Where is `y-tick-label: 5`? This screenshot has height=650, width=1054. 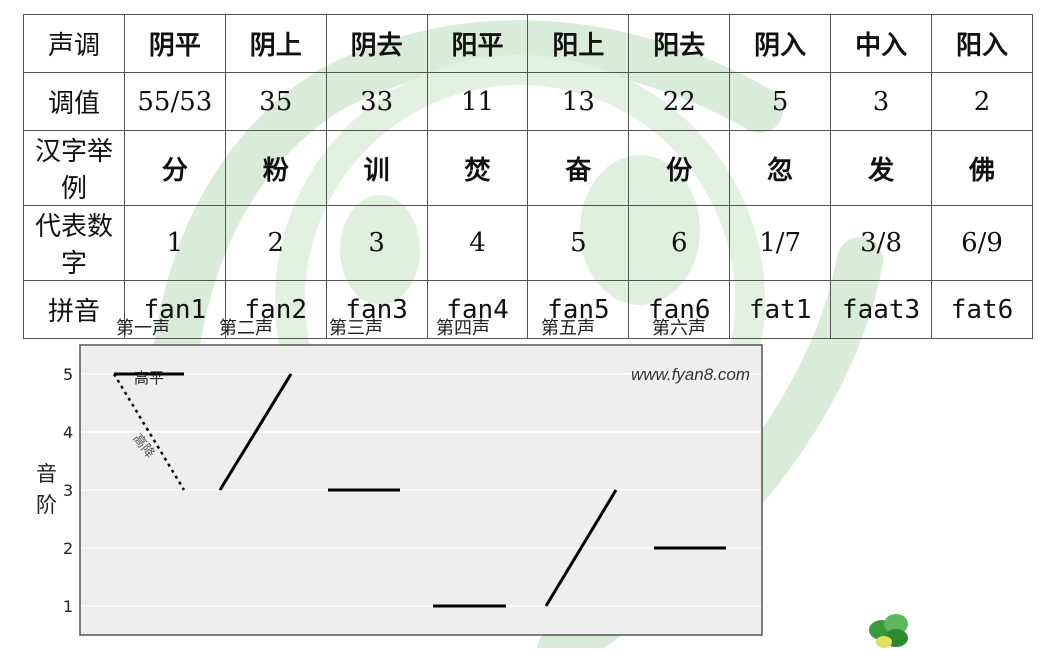 y-tick-label: 5 is located at coordinates (68, 374).